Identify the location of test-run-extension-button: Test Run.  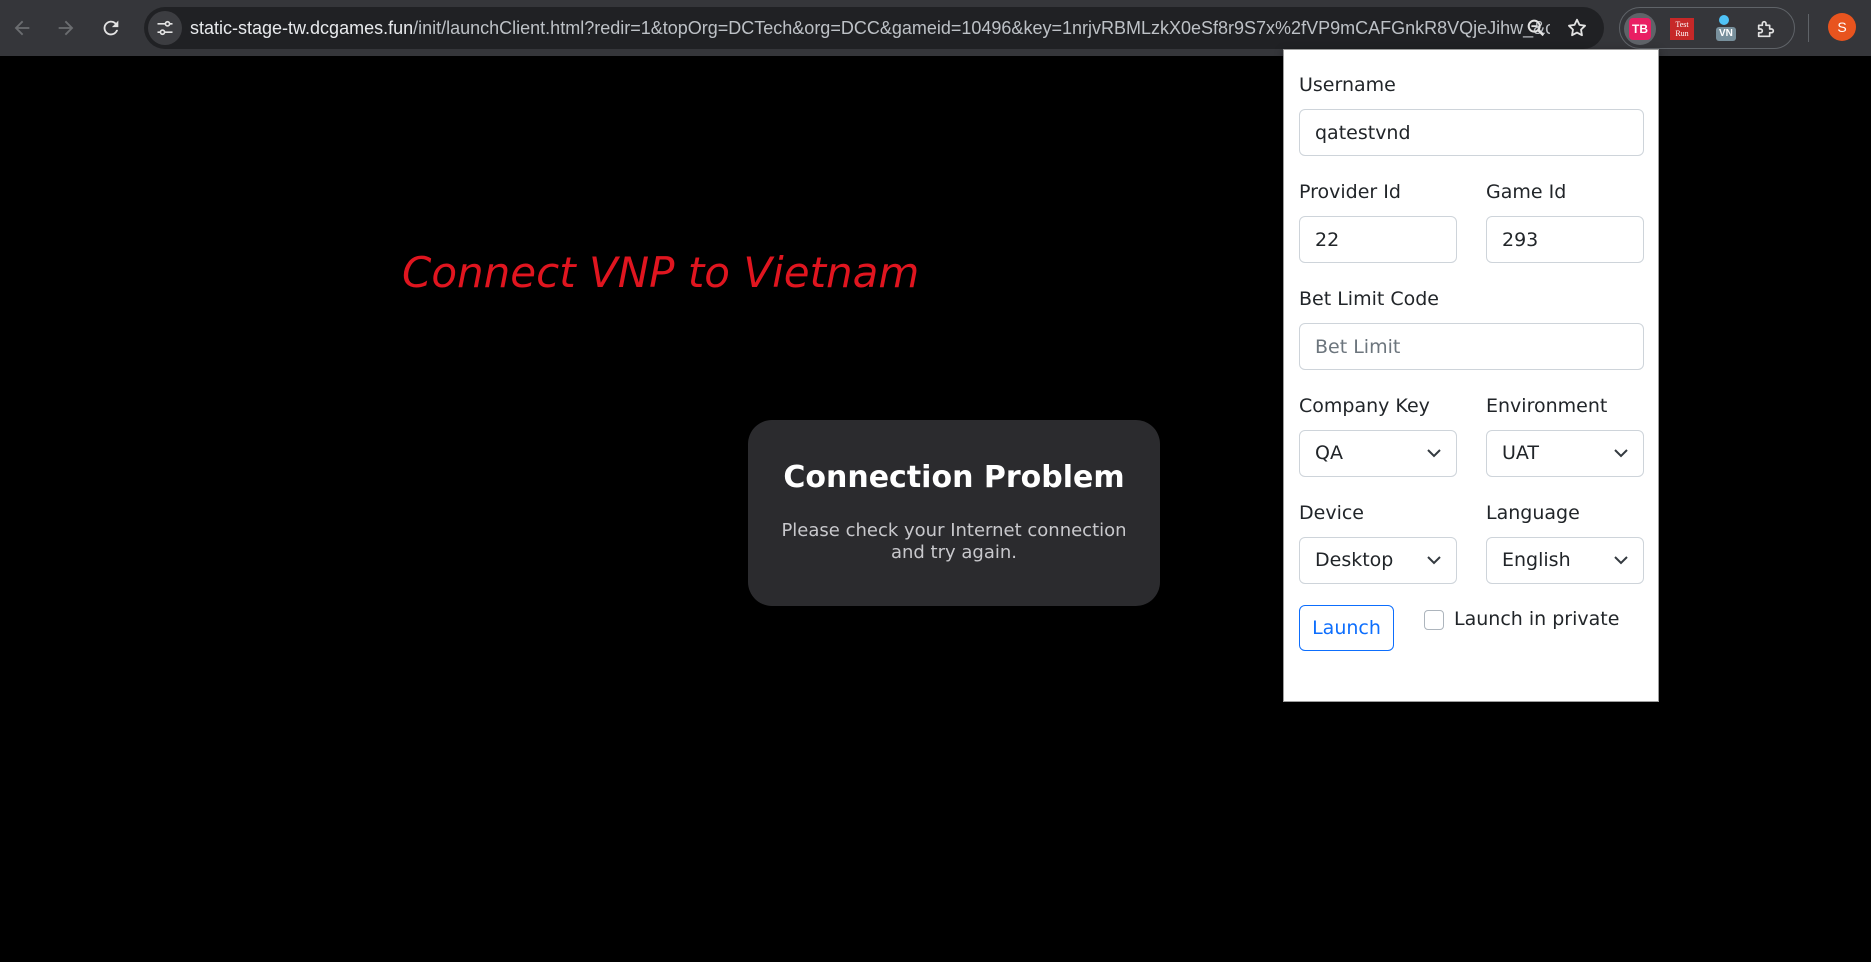
(1682, 29).